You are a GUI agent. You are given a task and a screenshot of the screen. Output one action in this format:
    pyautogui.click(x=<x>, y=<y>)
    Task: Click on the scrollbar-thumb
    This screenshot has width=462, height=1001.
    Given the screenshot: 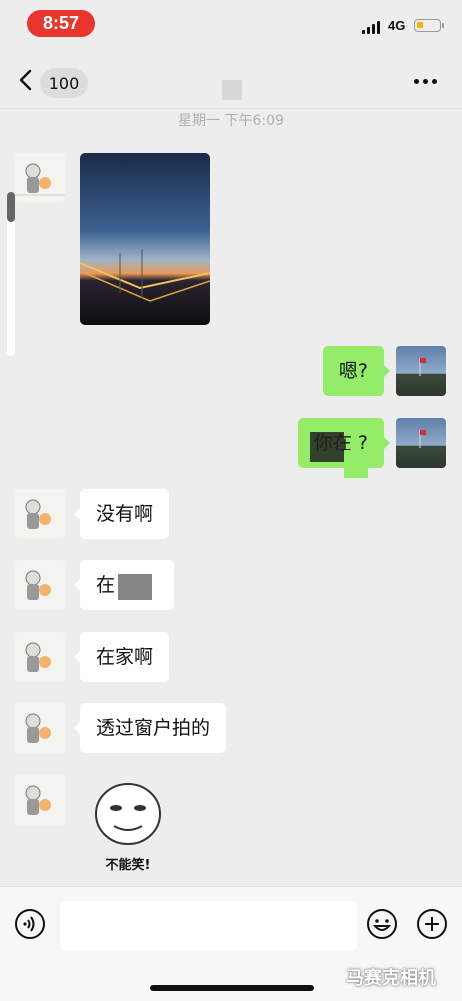 What is the action you would take?
    pyautogui.click(x=11, y=207)
    